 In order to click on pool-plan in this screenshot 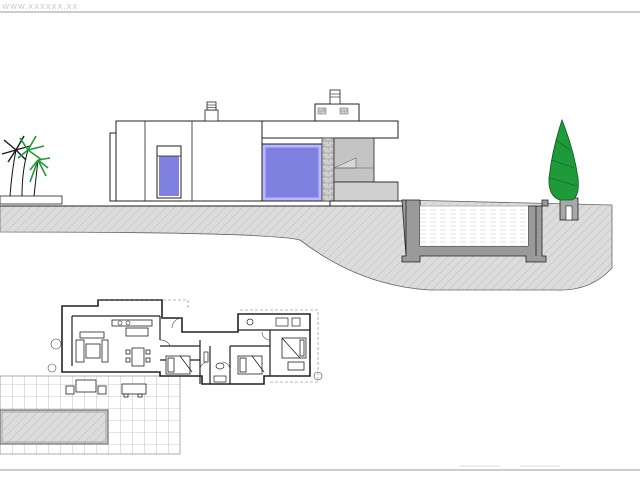, I will do `click(54, 427)`.